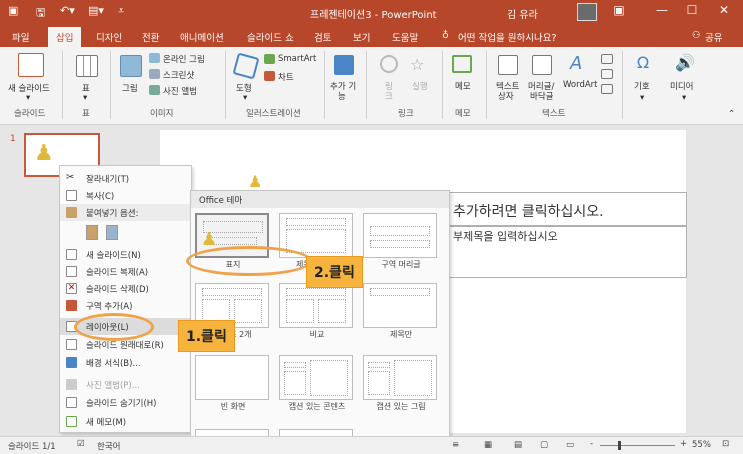 Image resolution: width=743 pixels, height=454 pixels. Describe the element at coordinates (334, 272) in the screenshot. I see `step2-callout: 2.클릭` at that location.